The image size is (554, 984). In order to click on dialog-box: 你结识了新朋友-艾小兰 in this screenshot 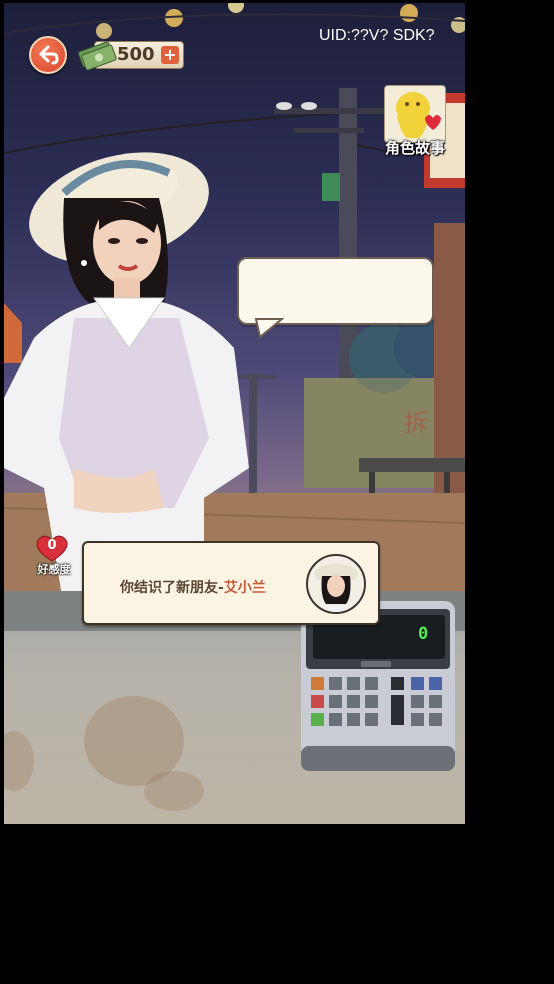, I will do `click(231, 583)`.